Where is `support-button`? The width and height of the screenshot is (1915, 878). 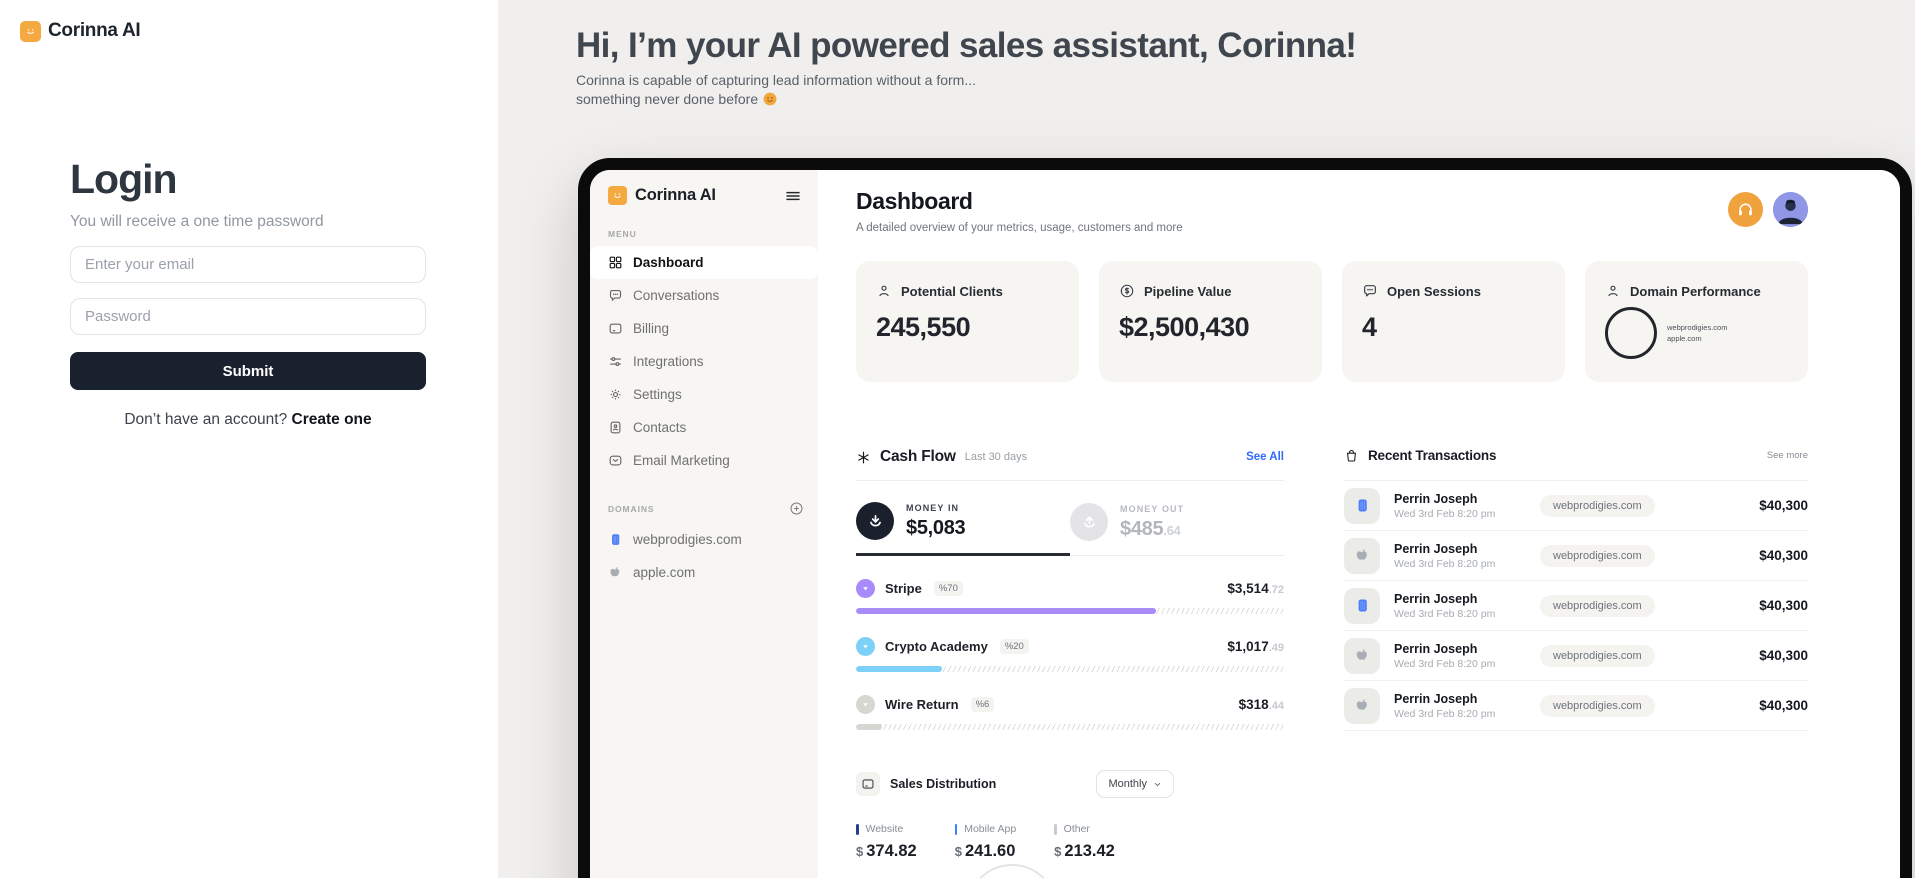
support-button is located at coordinates (1745, 209).